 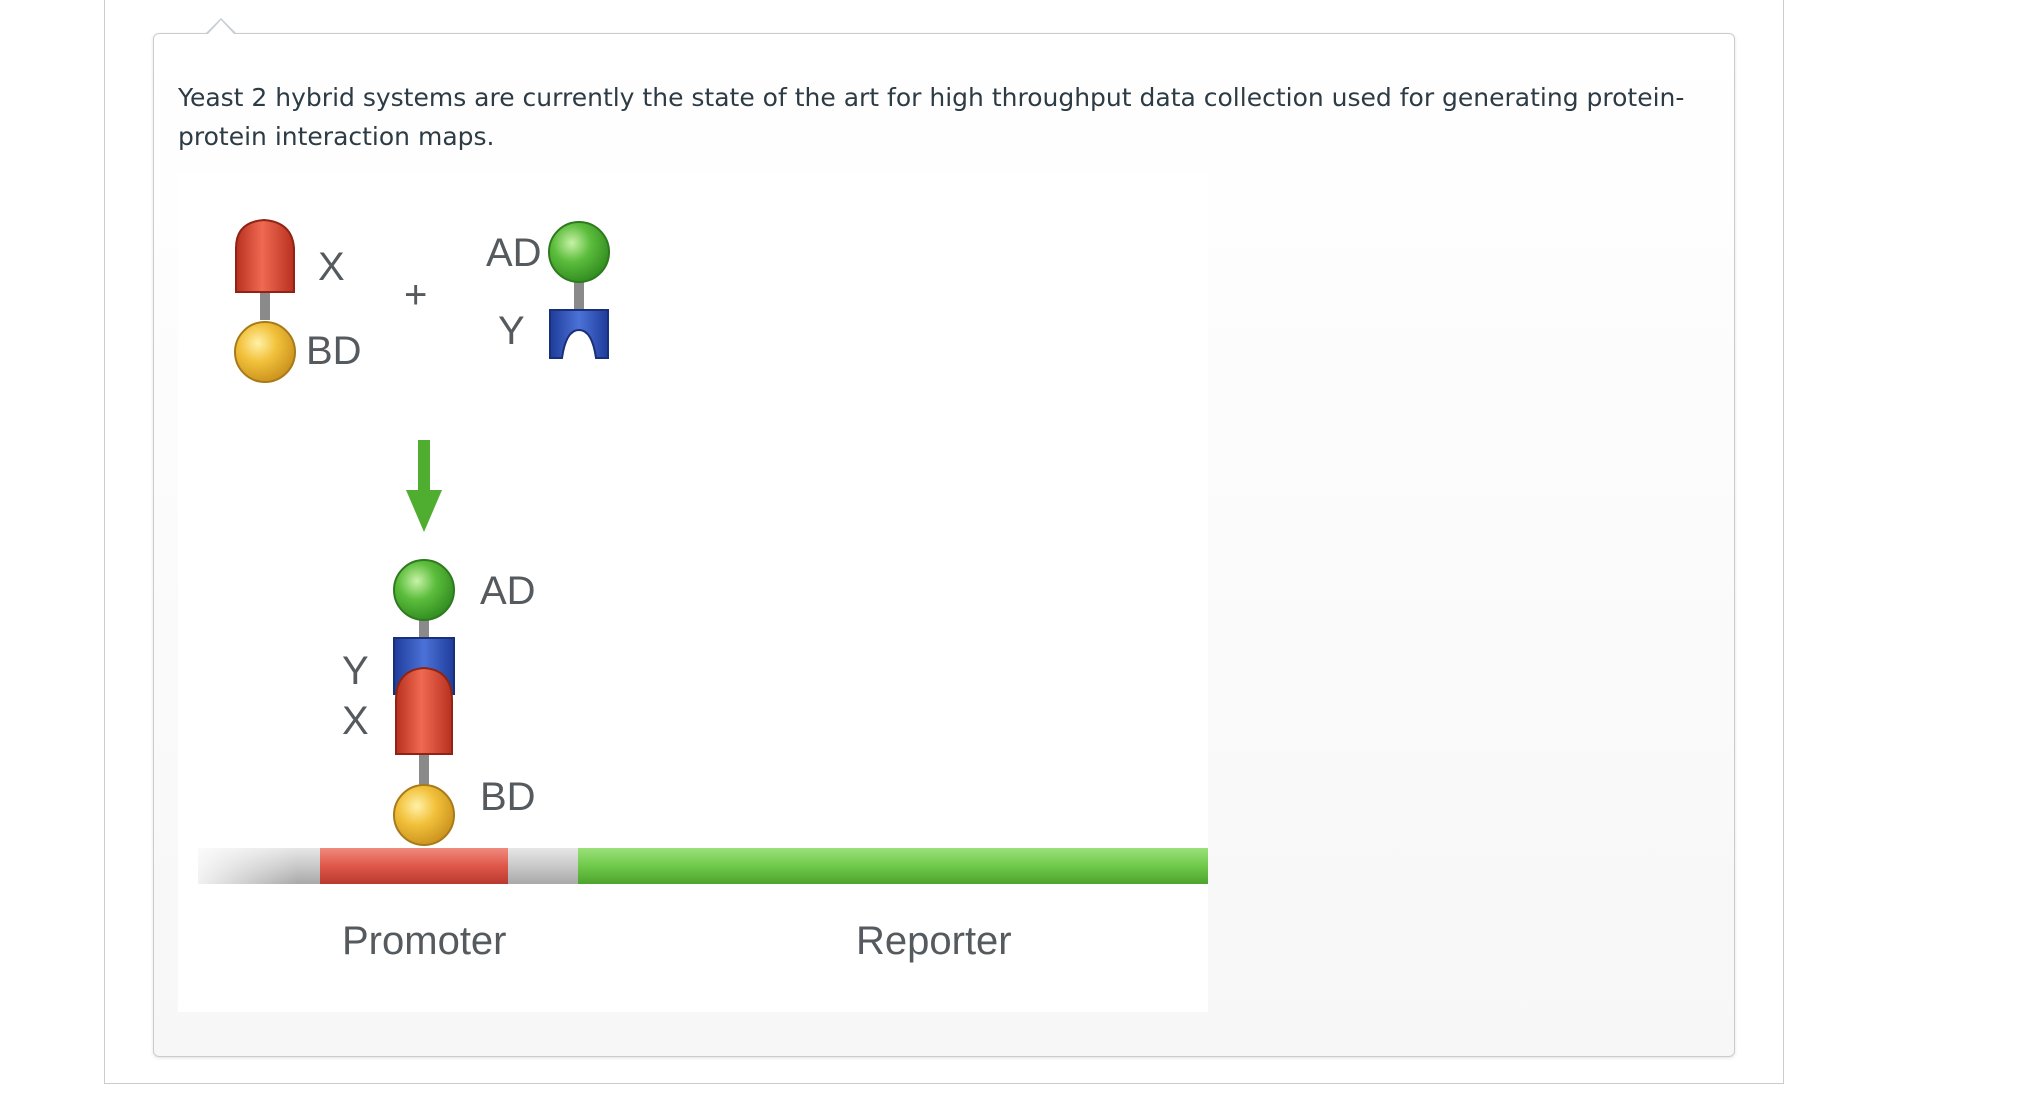 I want to click on linker-stick, so click(x=424, y=770).